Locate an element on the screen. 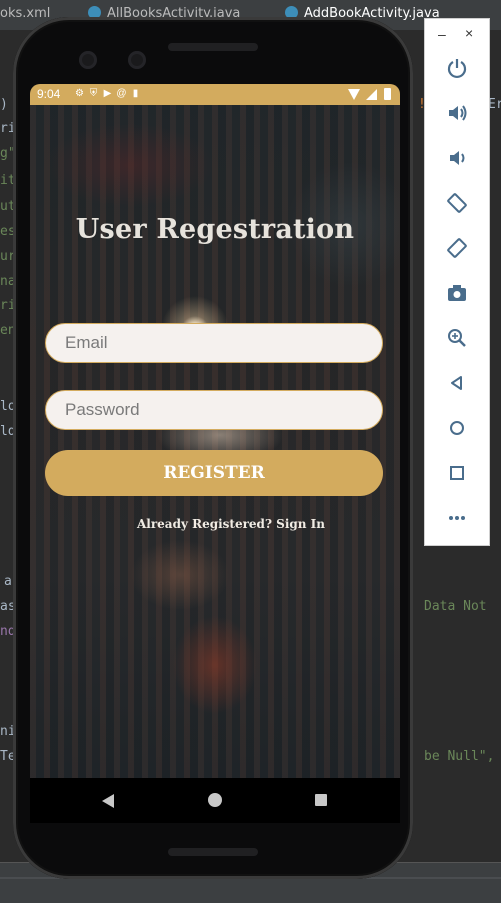  signal-icon is located at coordinates (371, 94).